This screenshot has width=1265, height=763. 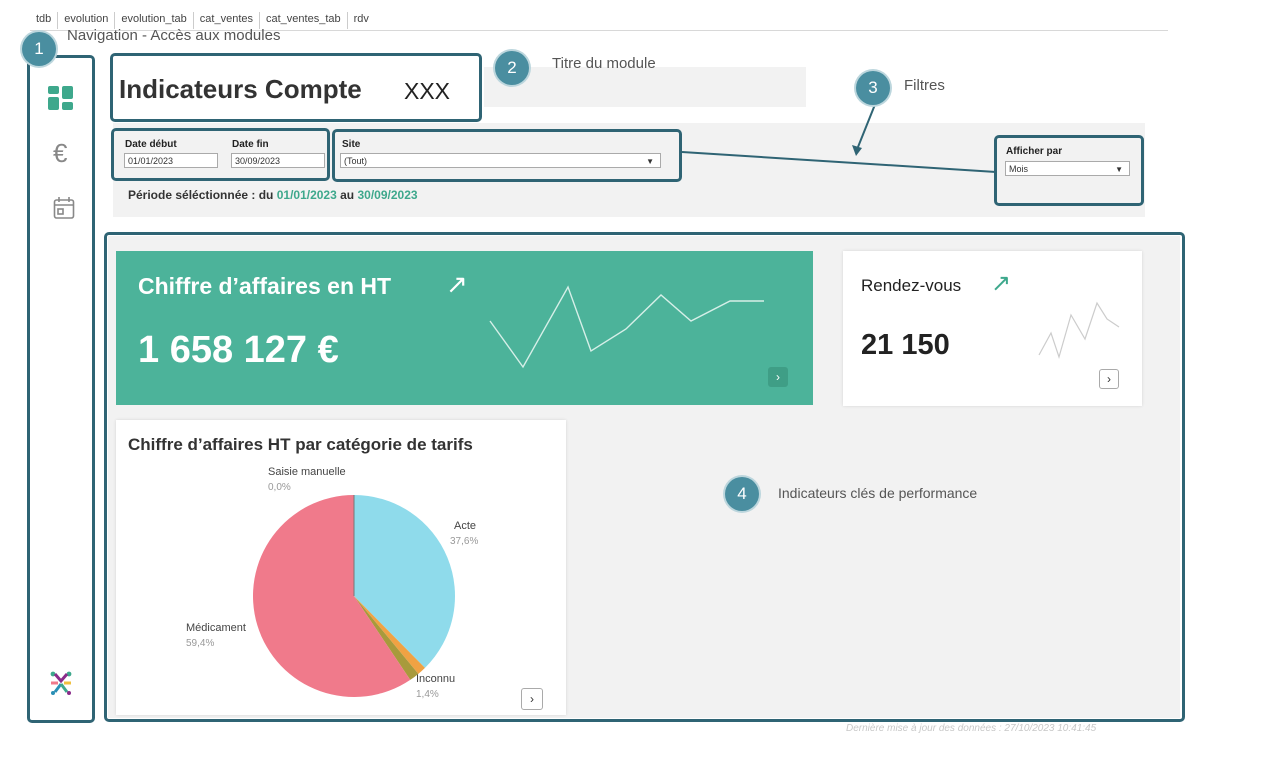 What do you see at coordinates (354, 596) in the screenshot?
I see `pie-chart` at bounding box center [354, 596].